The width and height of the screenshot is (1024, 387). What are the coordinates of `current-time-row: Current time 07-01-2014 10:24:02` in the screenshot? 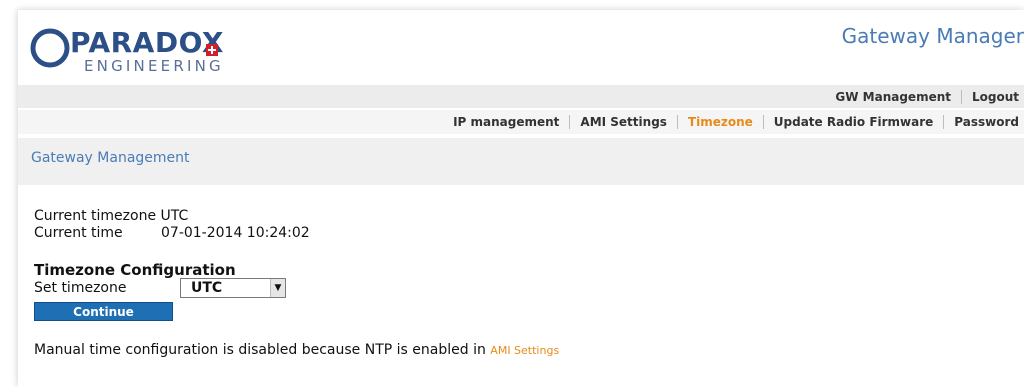 It's located at (172, 233).